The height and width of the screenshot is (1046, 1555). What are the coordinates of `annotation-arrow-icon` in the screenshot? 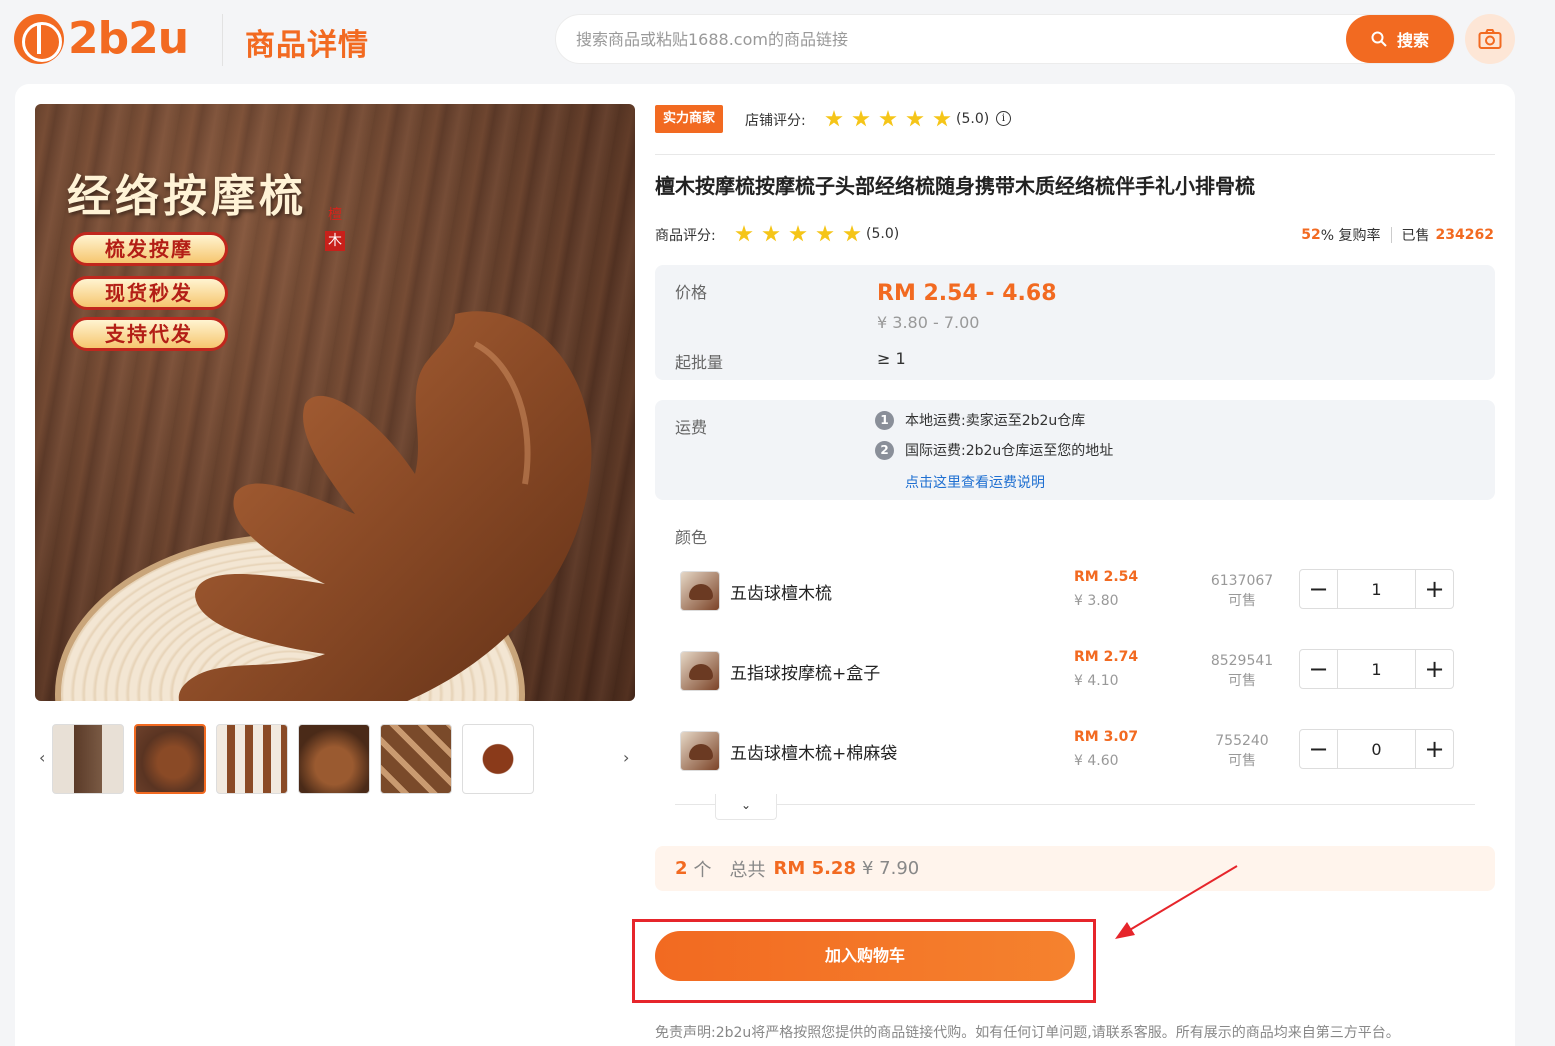 It's located at (1176, 902).